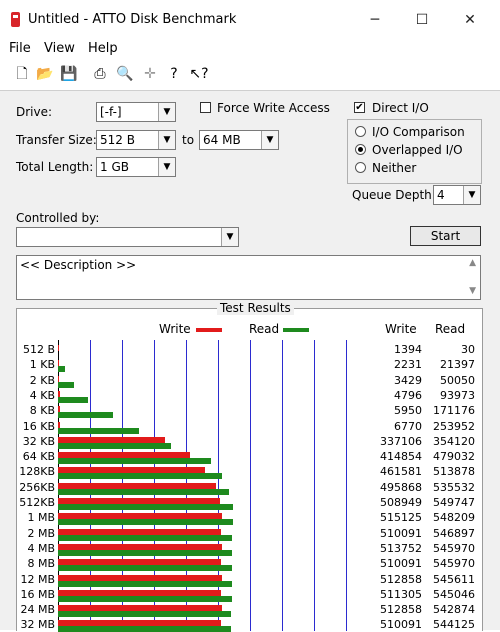 The image size is (500, 632). What do you see at coordinates (397, 456) in the screenshot?
I see `write-value: 414854` at bounding box center [397, 456].